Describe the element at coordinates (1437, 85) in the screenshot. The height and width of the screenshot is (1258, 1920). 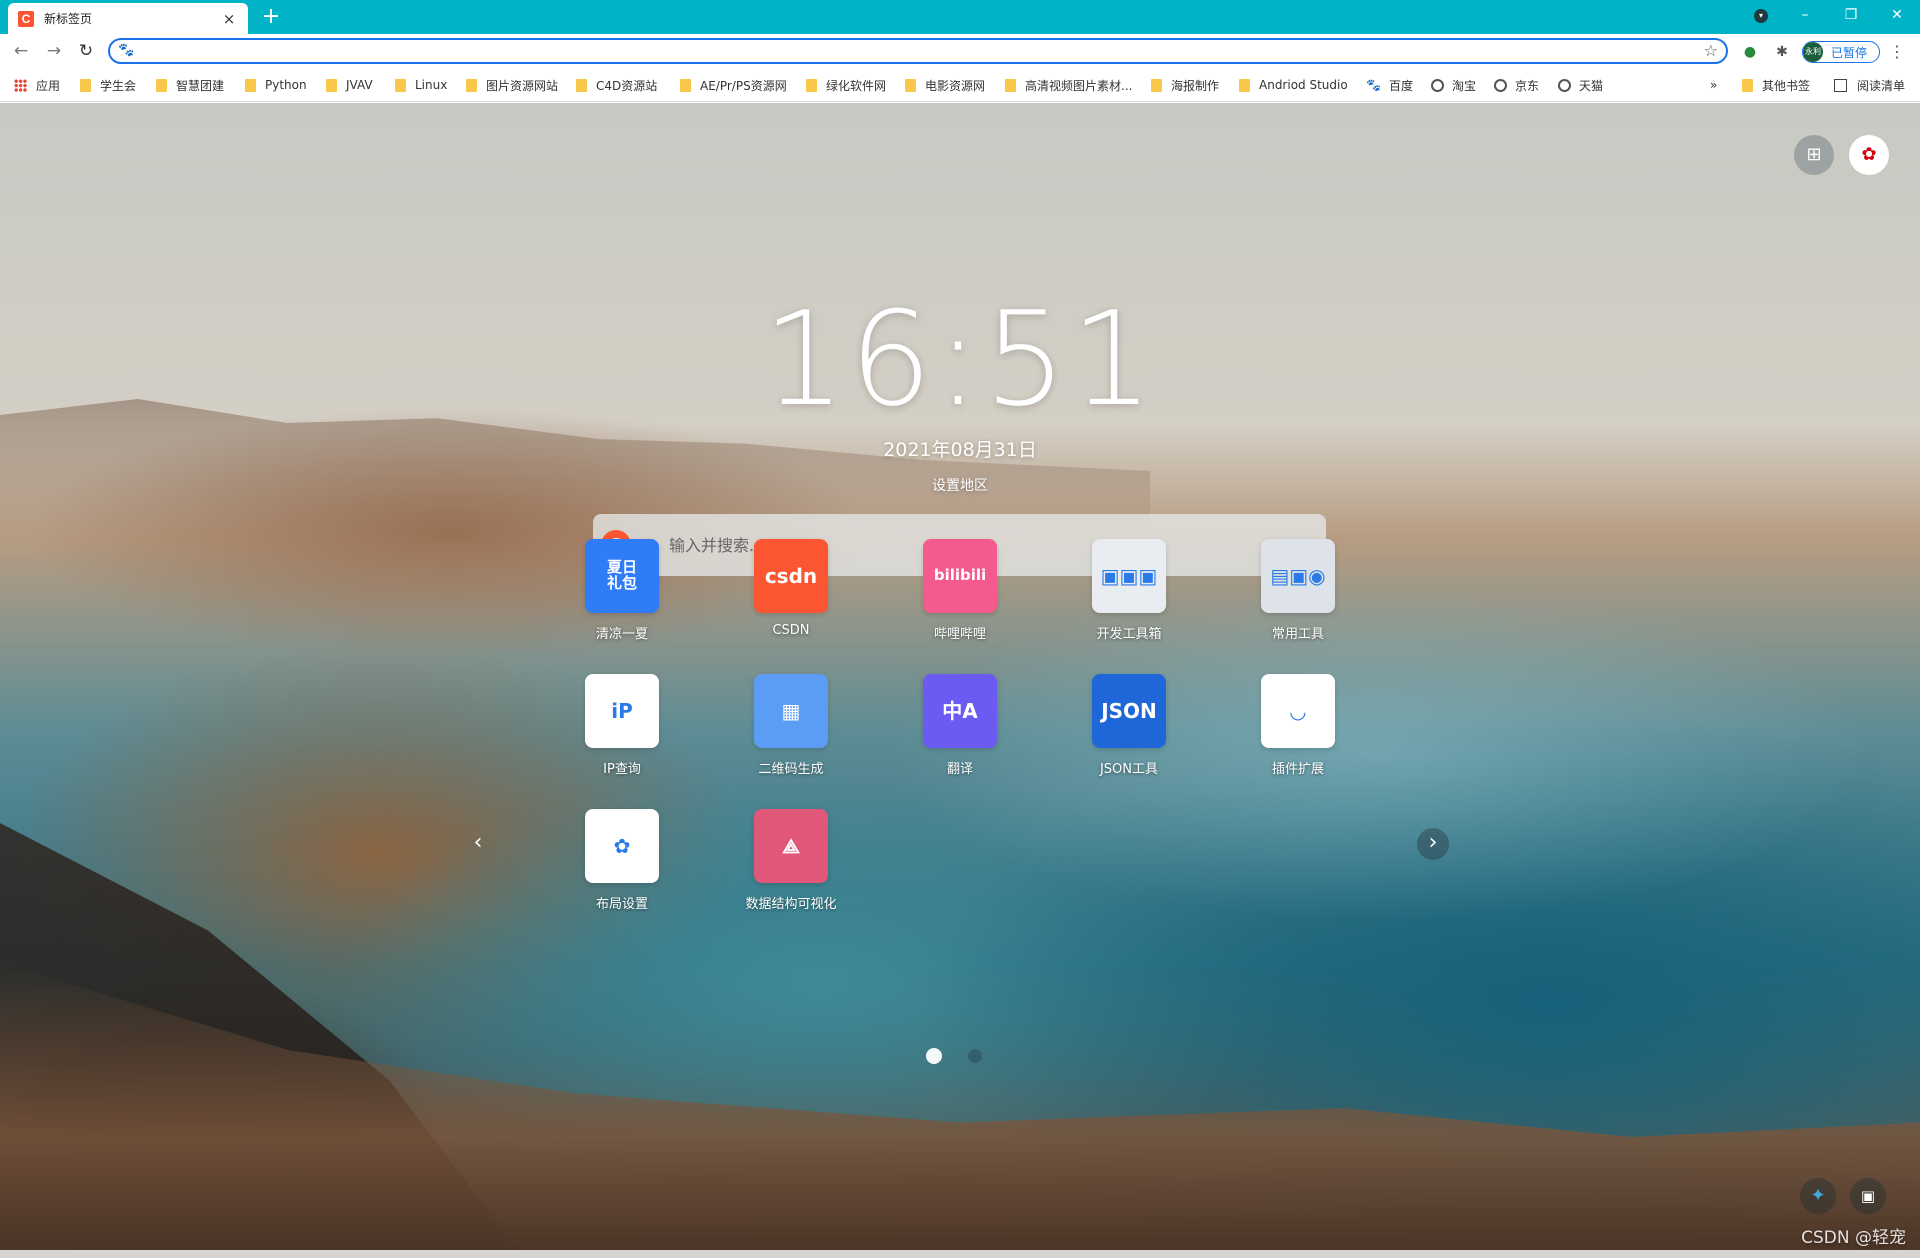
I see `globe-icon` at that location.